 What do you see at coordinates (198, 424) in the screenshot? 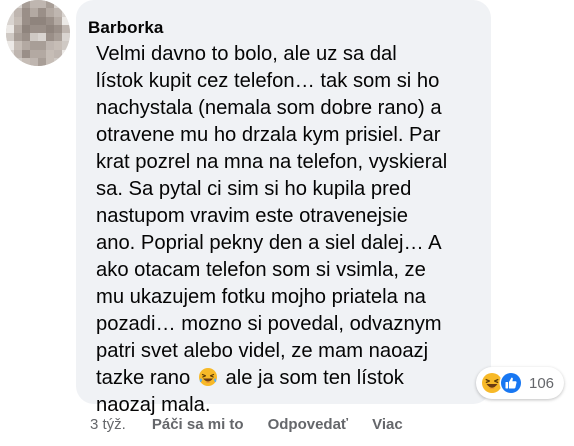
I see `like-button: Páči sa mi to` at bounding box center [198, 424].